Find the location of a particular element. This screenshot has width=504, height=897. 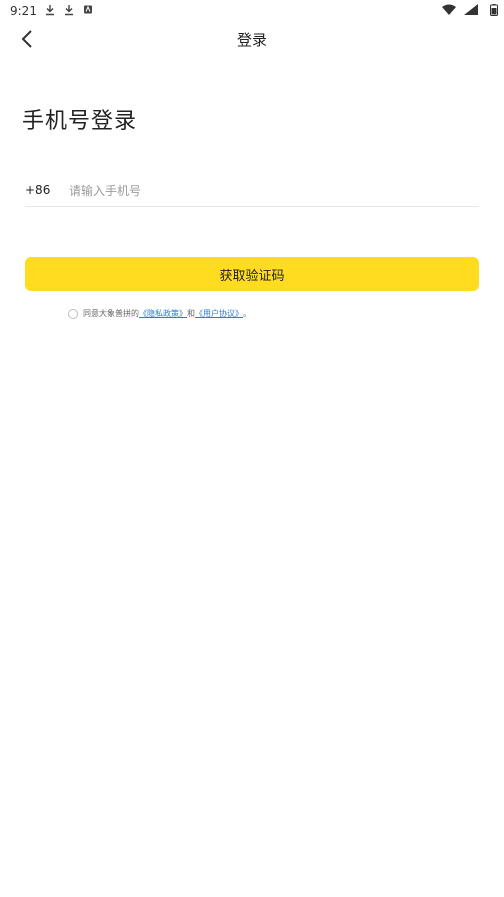

login-heading: 手机号登录 is located at coordinates (80, 121).